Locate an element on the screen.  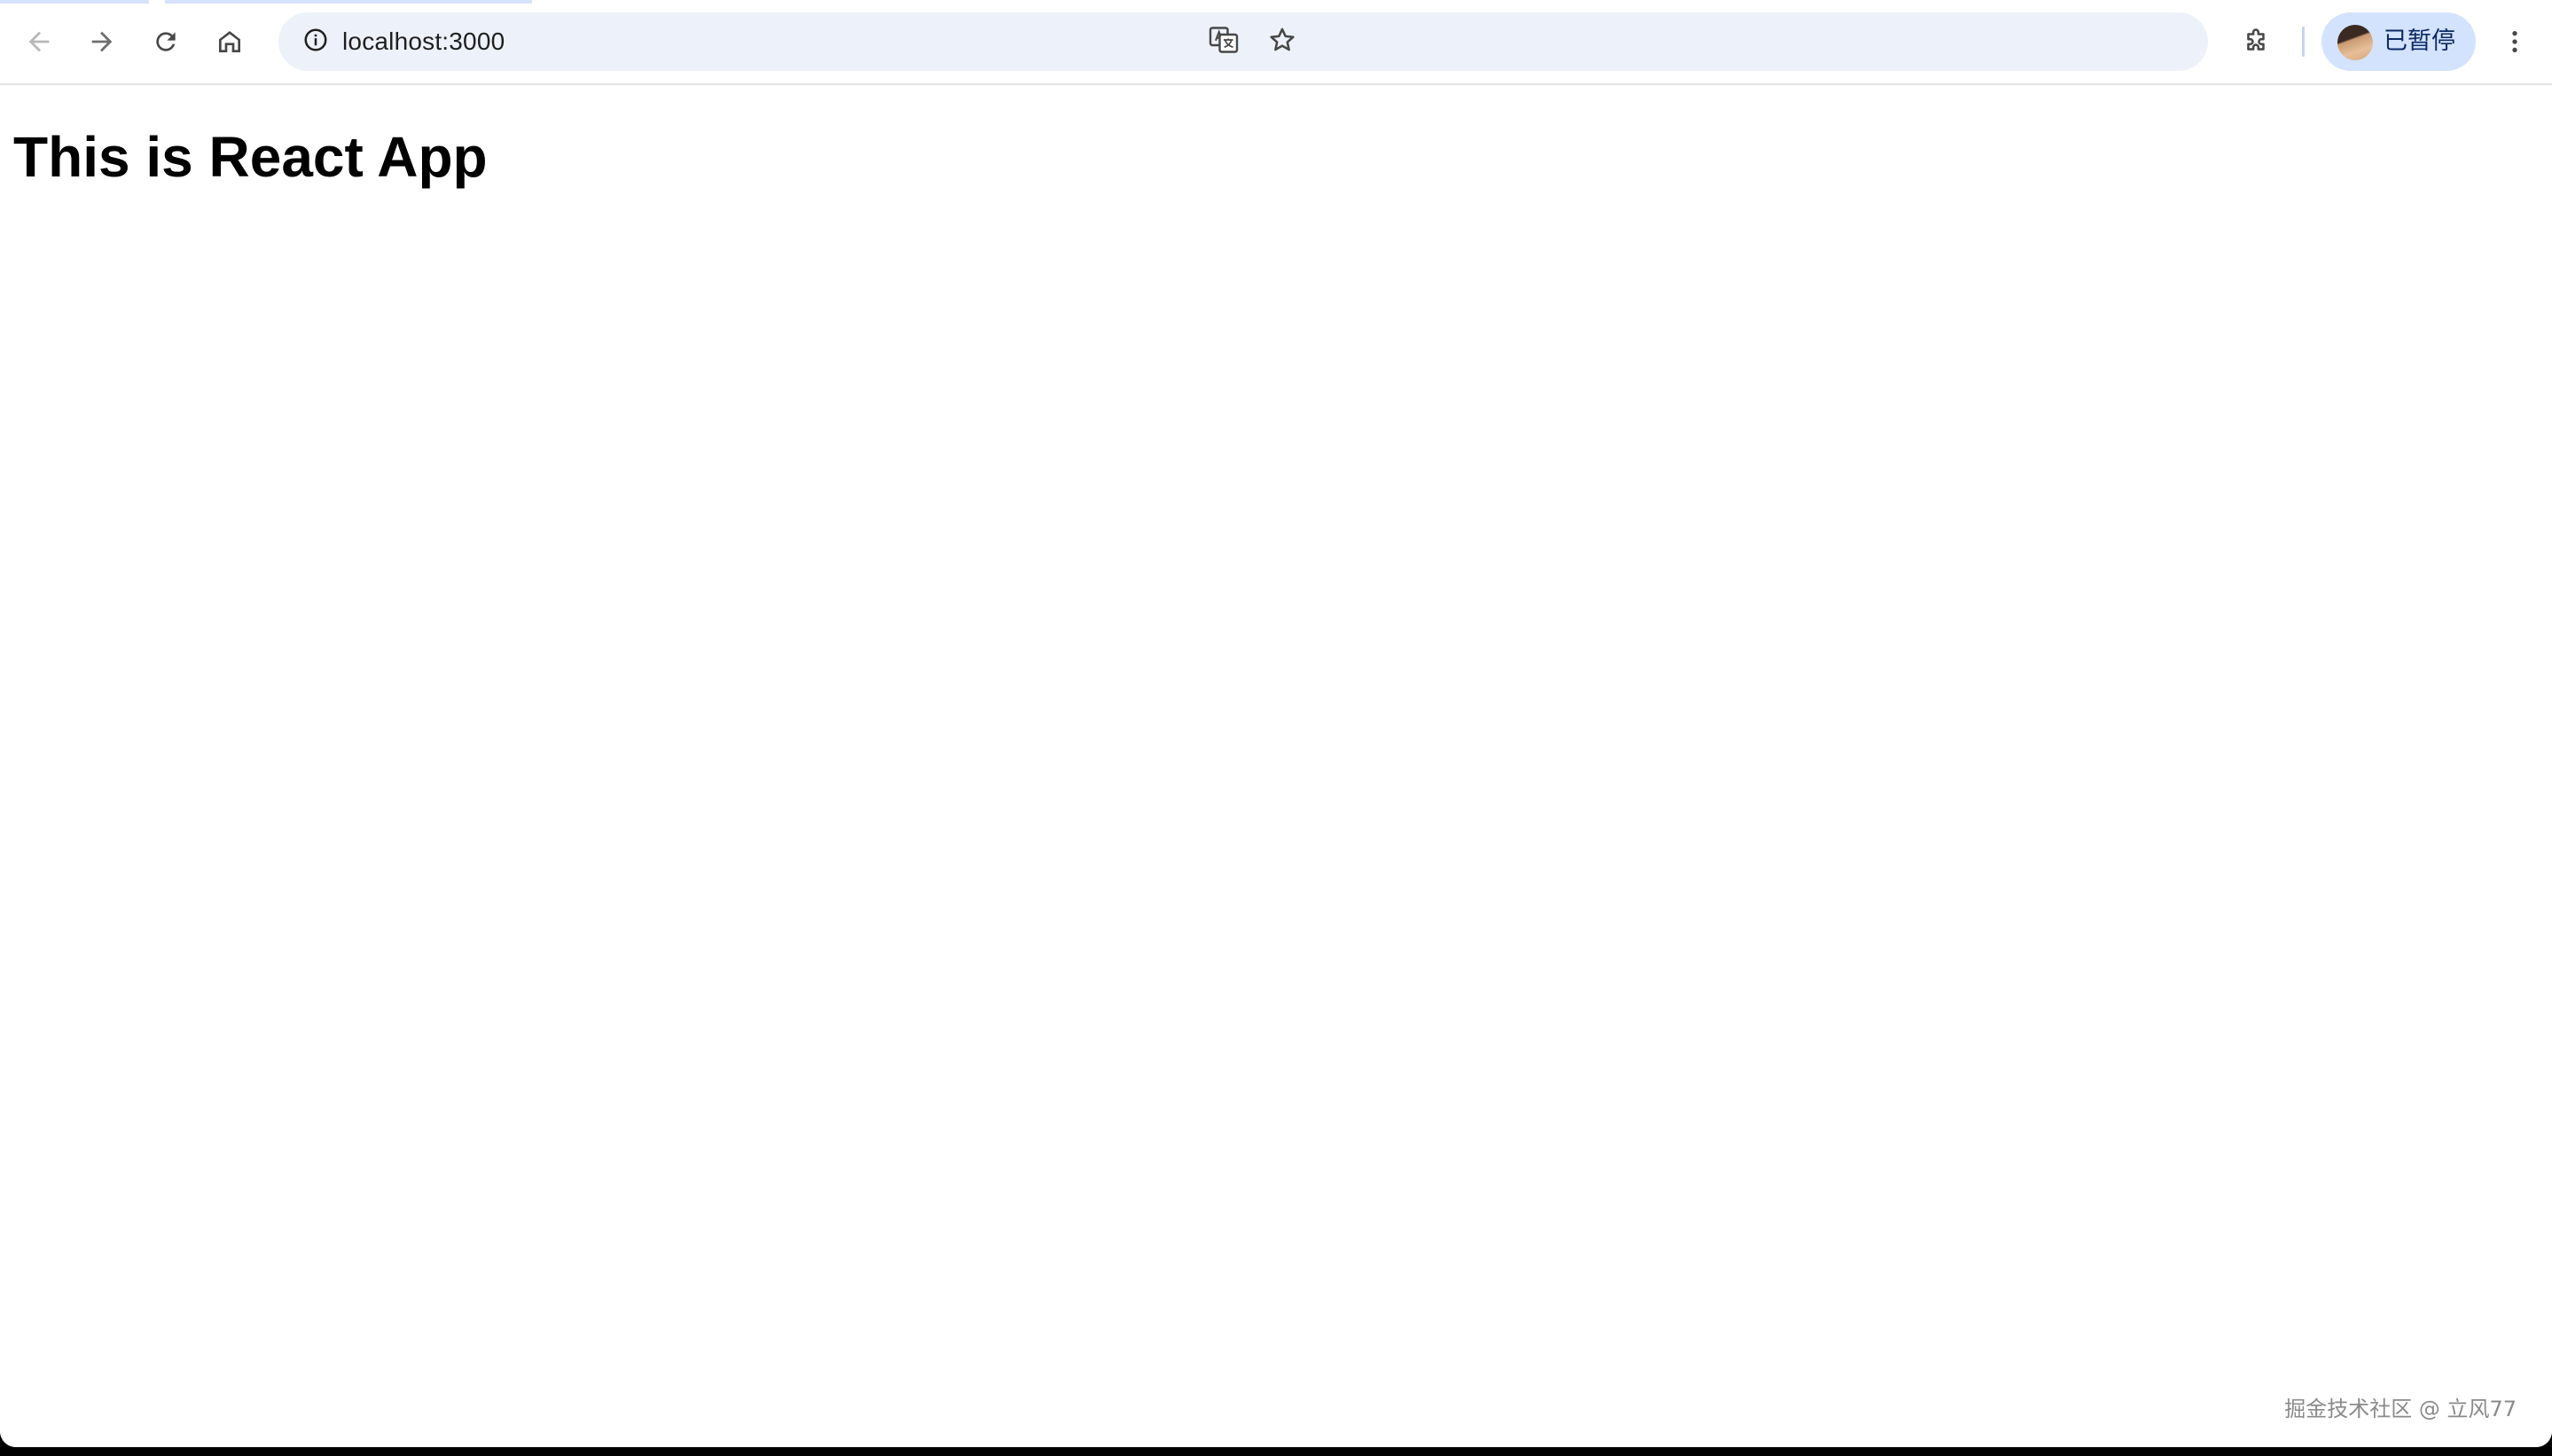
loading-progress-bar is located at coordinates (266, 2).